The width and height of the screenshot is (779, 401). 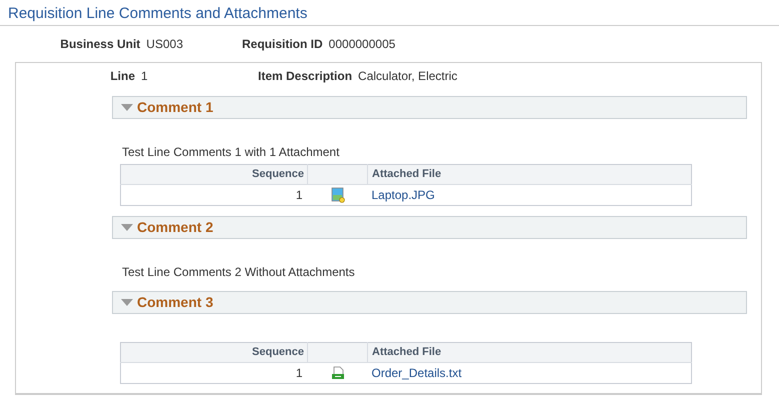 What do you see at coordinates (145, 76) in the screenshot?
I see `field-value: 1` at bounding box center [145, 76].